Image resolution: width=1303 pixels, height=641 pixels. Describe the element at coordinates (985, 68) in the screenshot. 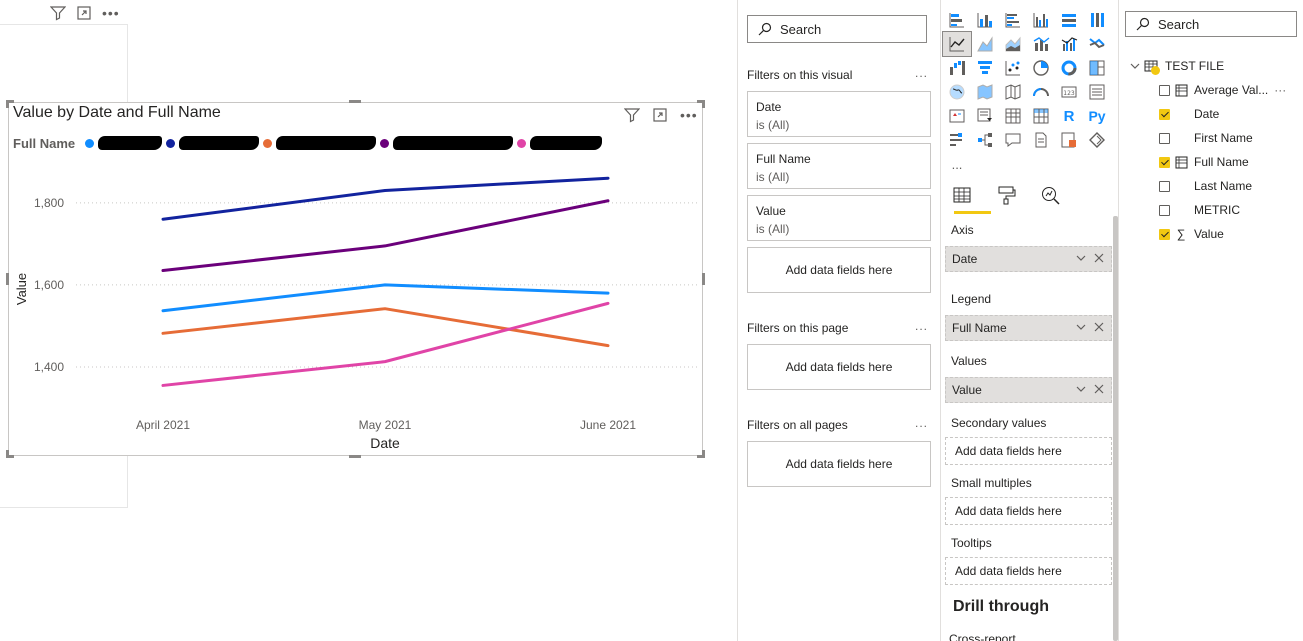

I see `funnel-chart-icon` at that location.